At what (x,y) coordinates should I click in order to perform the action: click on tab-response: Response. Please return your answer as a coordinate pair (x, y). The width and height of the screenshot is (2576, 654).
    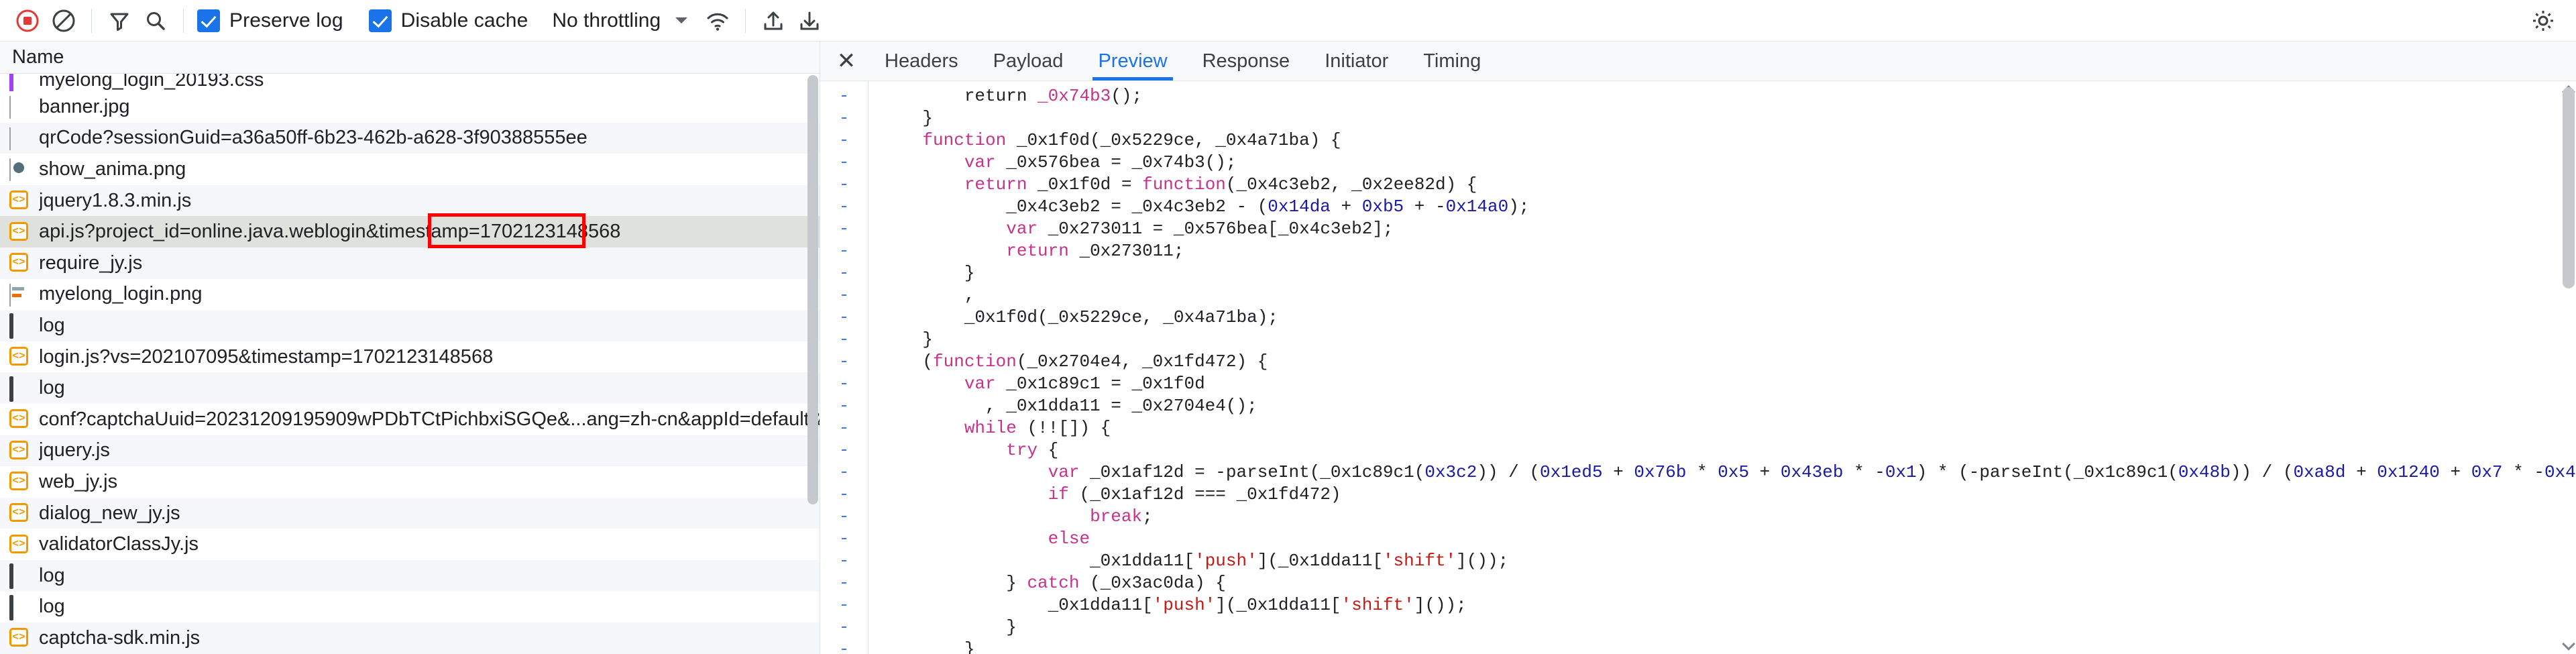
    Looking at the image, I should click on (1246, 61).